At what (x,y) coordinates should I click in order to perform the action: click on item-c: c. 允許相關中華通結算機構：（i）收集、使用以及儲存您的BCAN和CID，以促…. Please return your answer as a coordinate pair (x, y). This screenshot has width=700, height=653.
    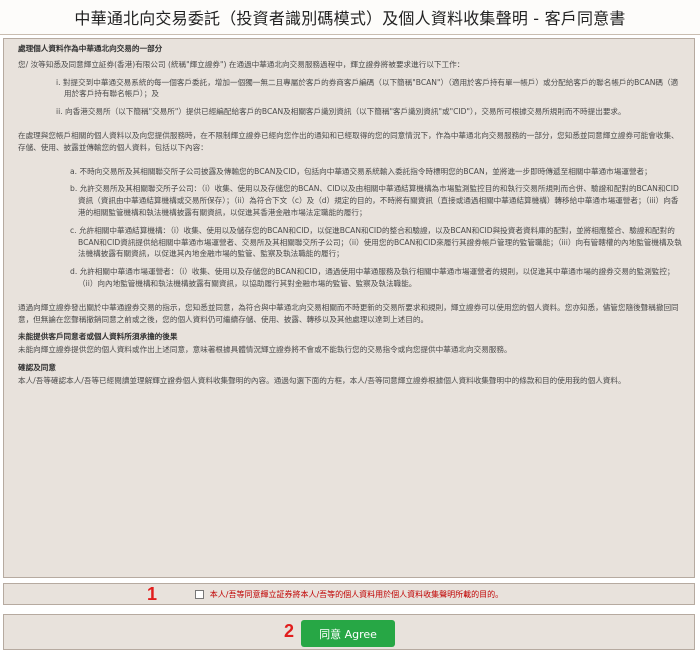
    Looking at the image, I should click on (376, 242).